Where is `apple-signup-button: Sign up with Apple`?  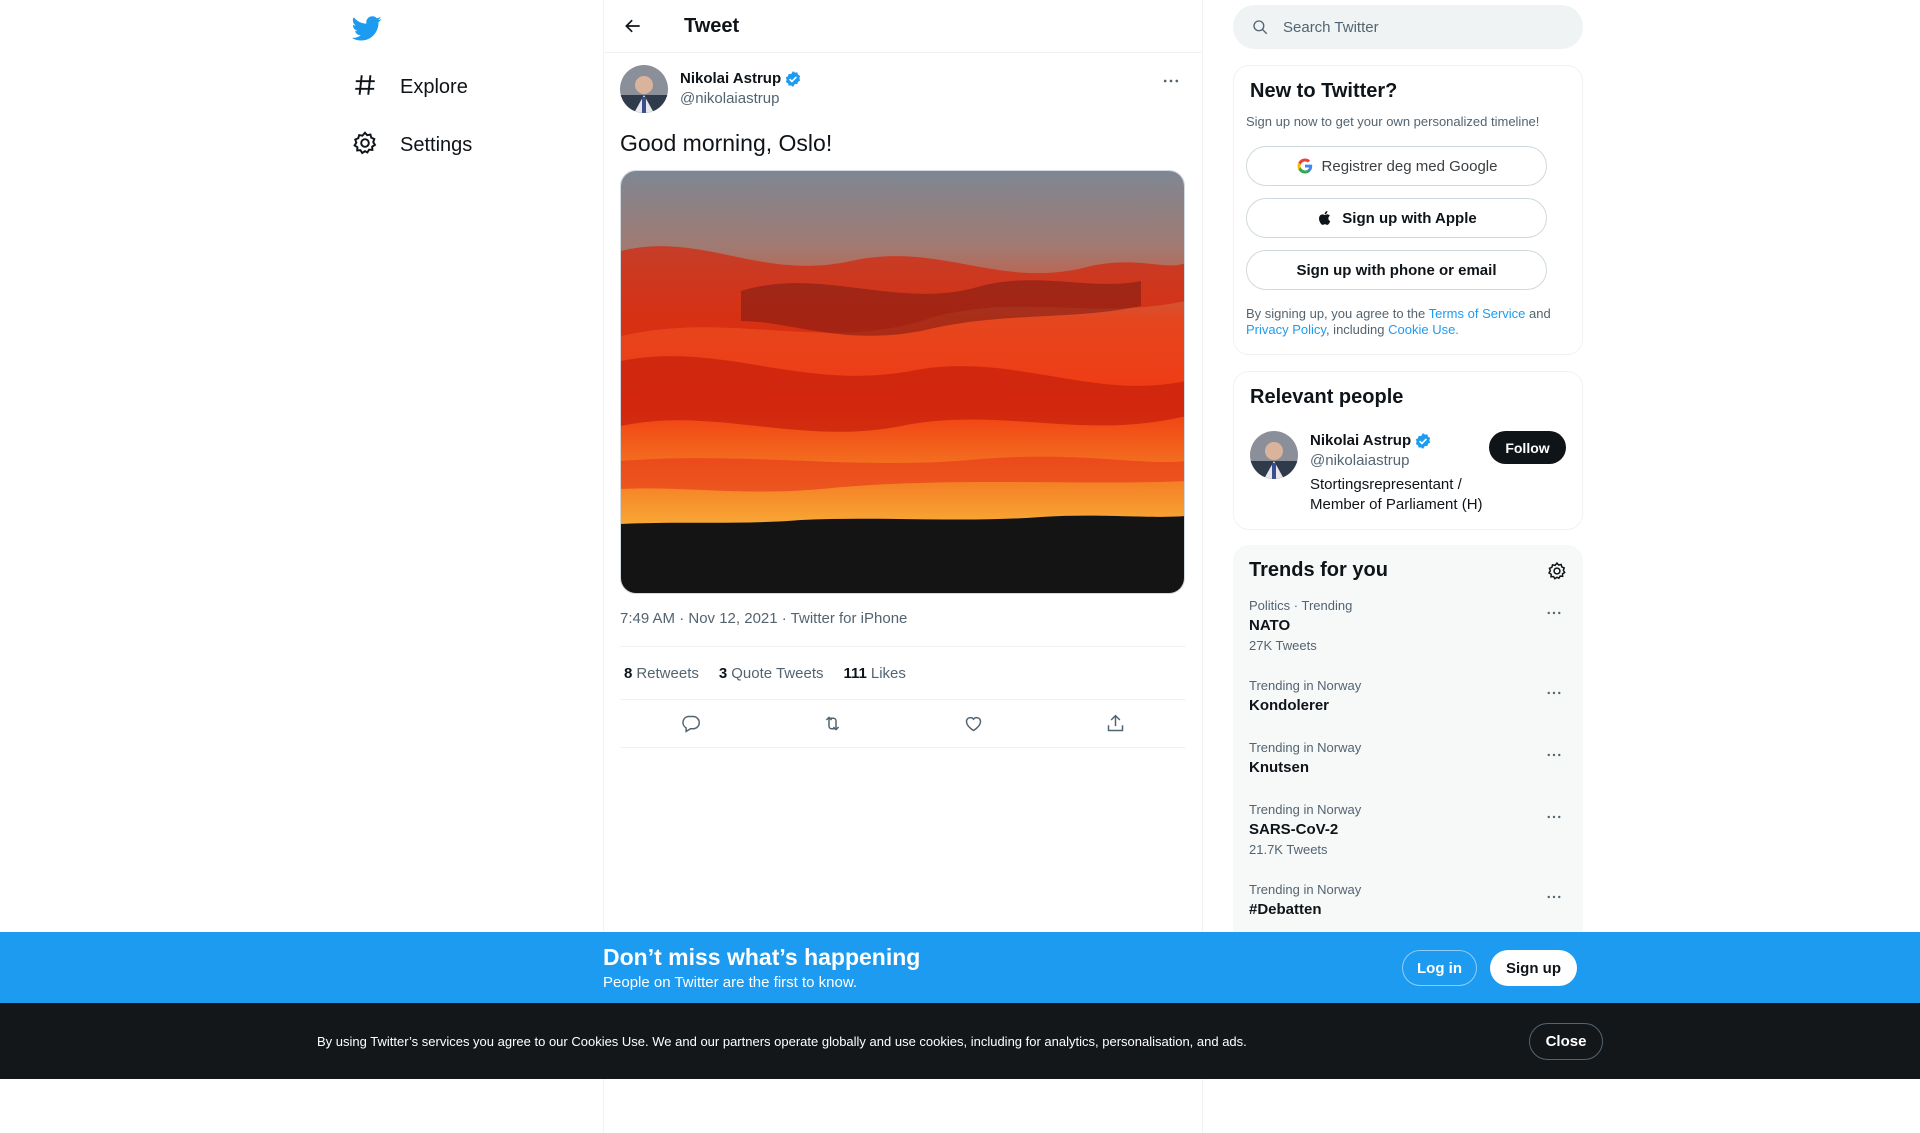
apple-signup-button: Sign up with Apple is located at coordinates (1396, 218).